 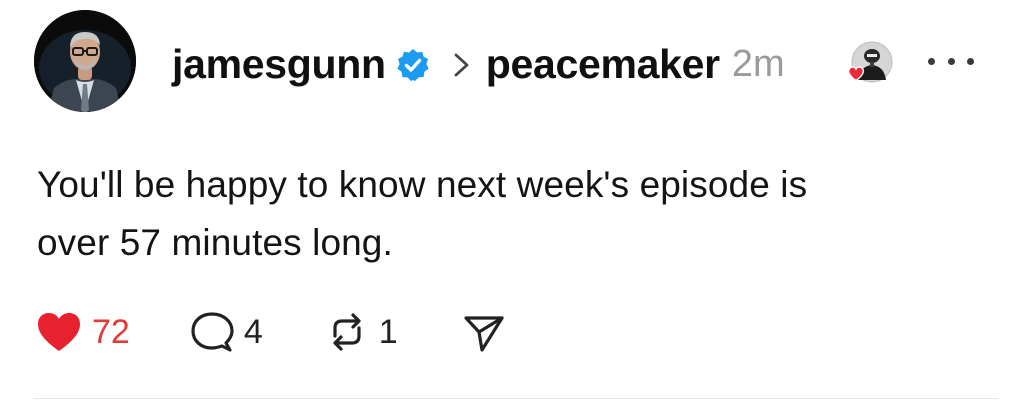 I want to click on post-timestamp: 2m, so click(x=758, y=63).